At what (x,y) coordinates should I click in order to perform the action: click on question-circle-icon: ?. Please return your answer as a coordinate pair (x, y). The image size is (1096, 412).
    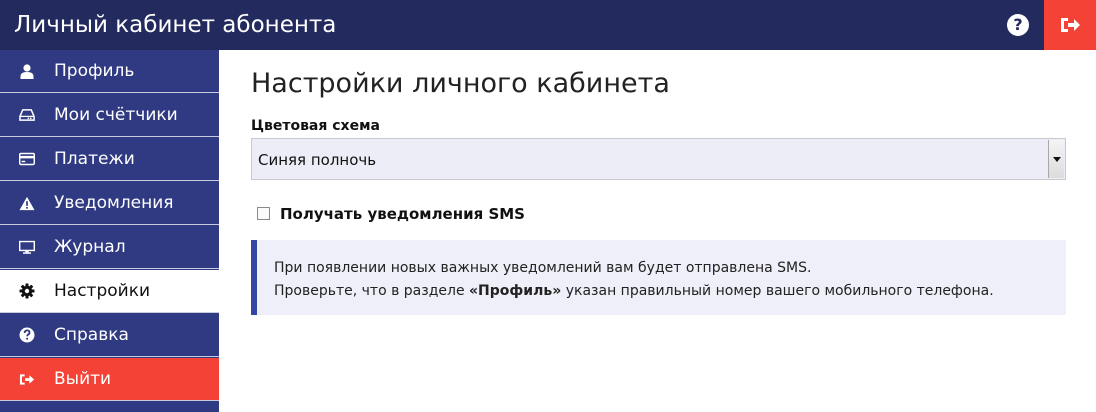
    Looking at the image, I should click on (1018, 25).